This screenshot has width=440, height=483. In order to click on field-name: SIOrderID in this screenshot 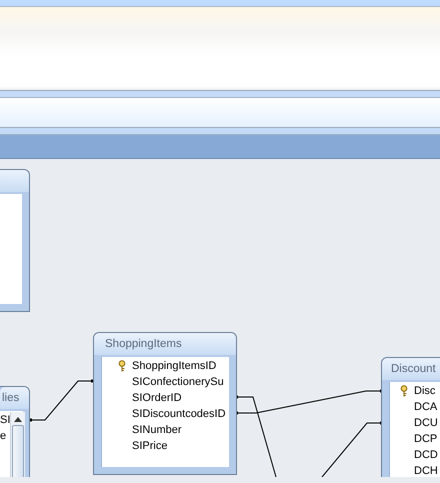, I will do `click(157, 398)`.